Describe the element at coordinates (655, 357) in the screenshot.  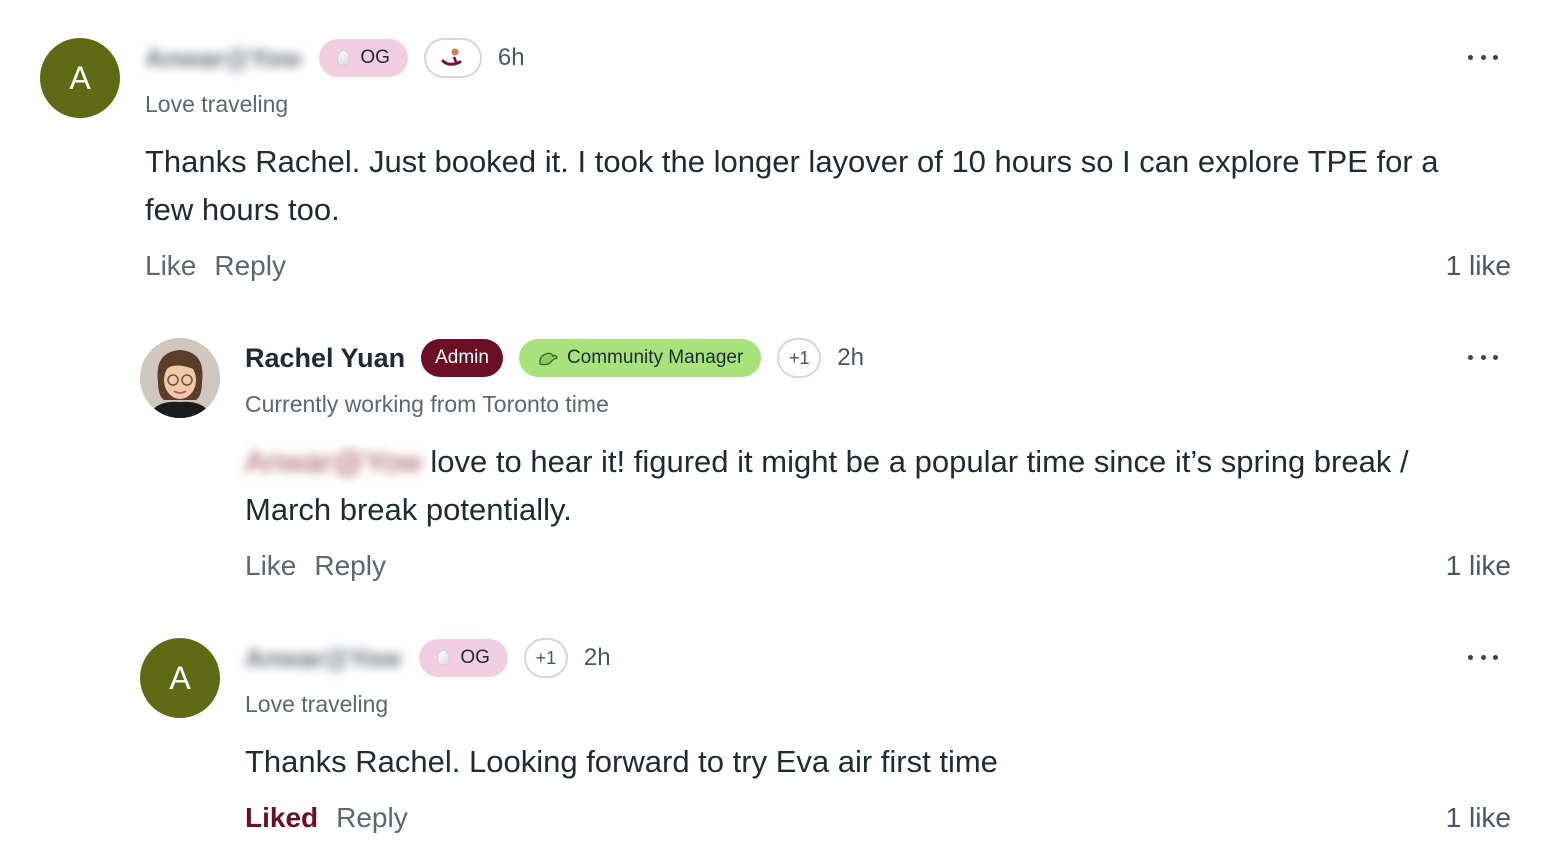
I see `community-manager-label: Community Manager` at that location.